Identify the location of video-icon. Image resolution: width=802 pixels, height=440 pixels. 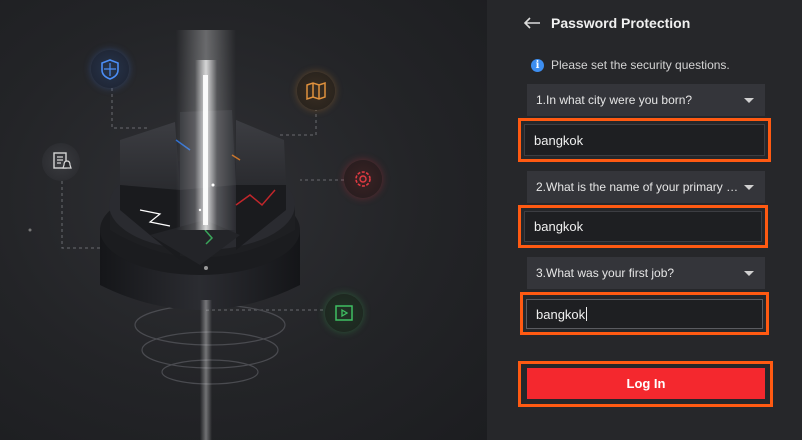
(344, 313).